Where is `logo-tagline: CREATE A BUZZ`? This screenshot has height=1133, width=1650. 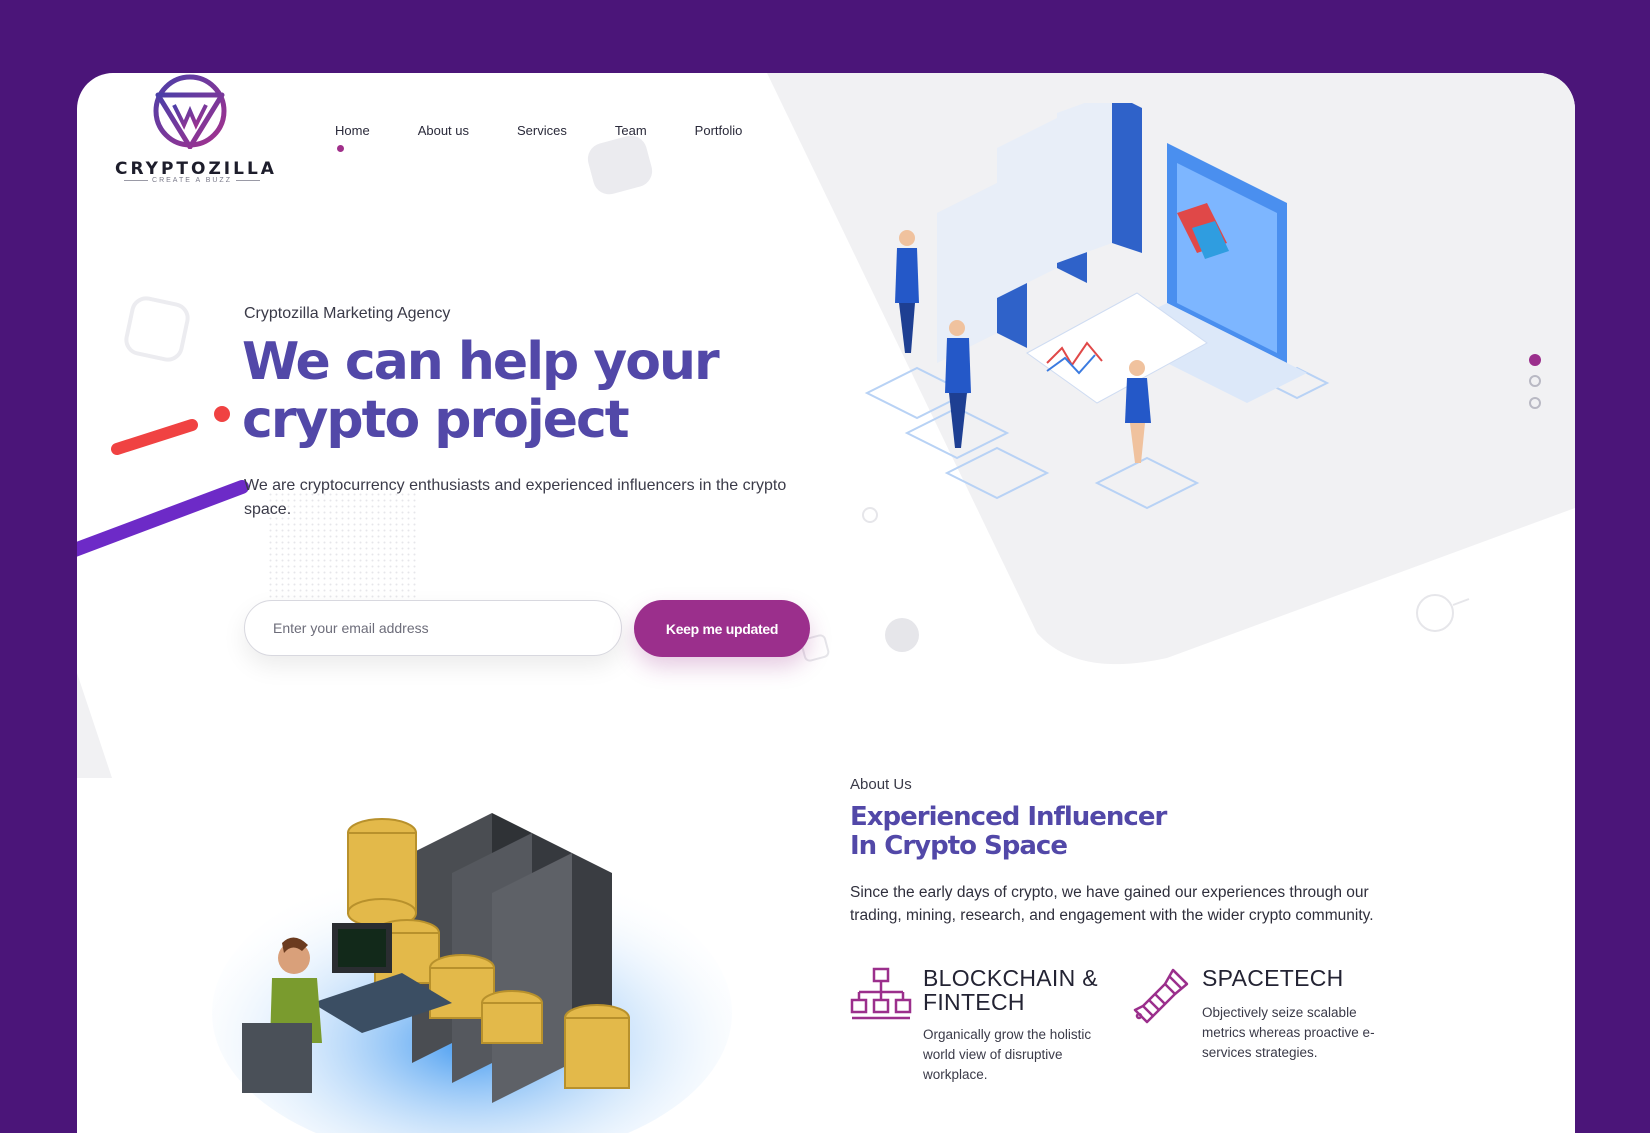
logo-tagline: CREATE A BUZZ is located at coordinates (192, 180).